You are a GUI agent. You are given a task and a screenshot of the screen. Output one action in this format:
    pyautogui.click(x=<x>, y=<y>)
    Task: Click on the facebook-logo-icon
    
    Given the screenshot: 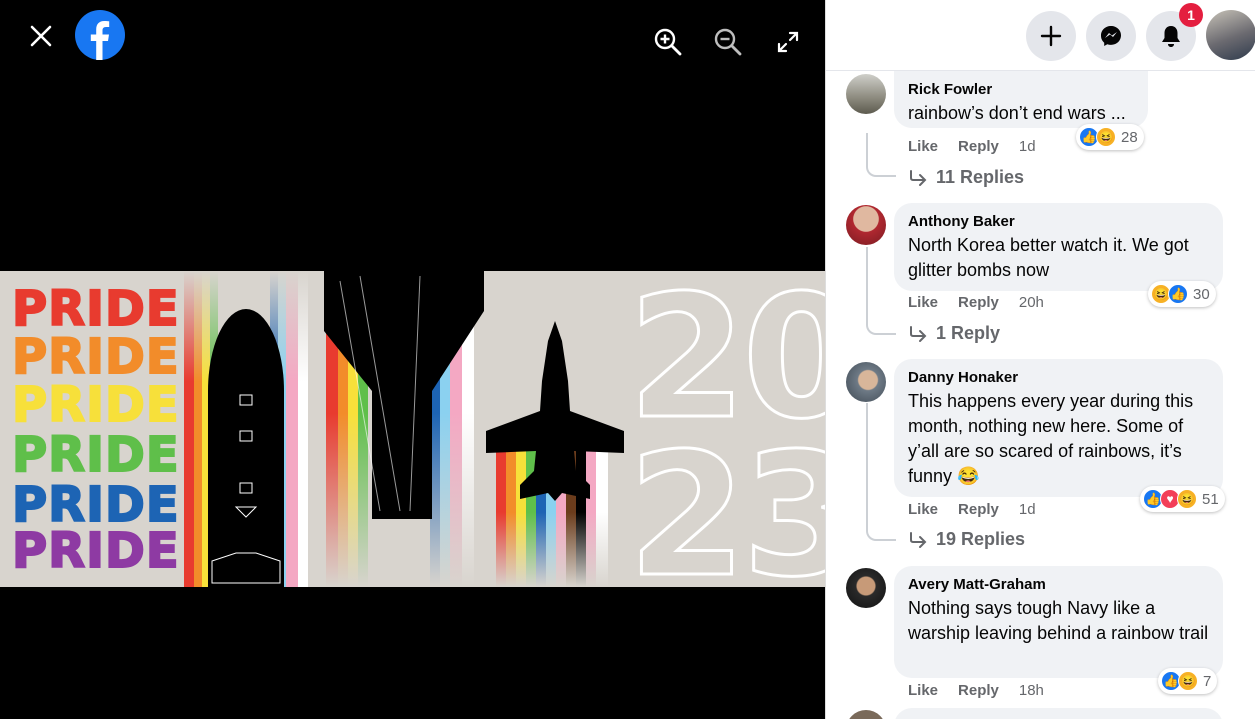 What is the action you would take?
    pyautogui.click(x=100, y=35)
    